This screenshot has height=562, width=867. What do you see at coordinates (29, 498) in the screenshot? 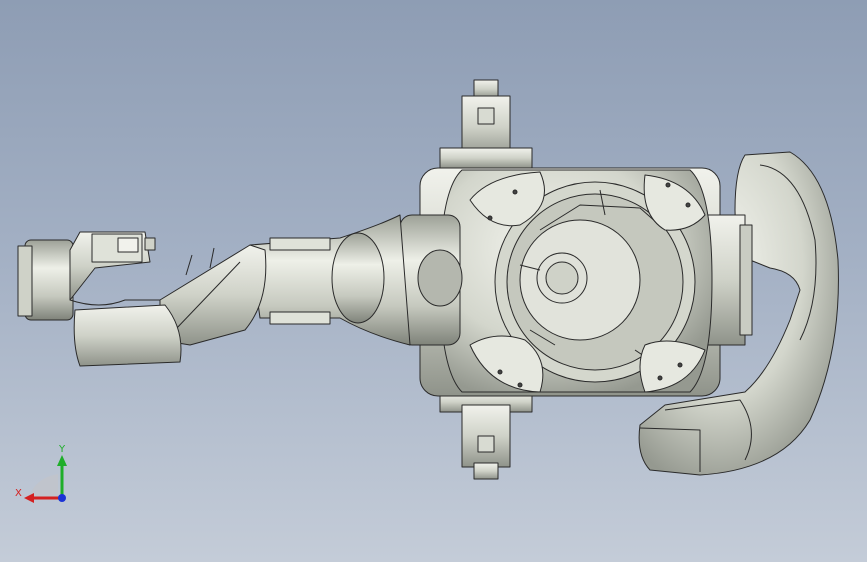
I see `x-axis-arrow` at bounding box center [29, 498].